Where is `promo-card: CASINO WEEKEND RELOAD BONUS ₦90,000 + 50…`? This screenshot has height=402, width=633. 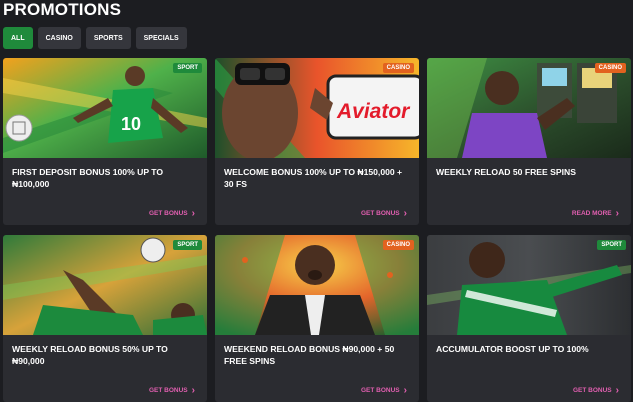 promo-card: CASINO WEEKEND RELOAD BONUS ₦90,000 + 50… is located at coordinates (317, 318).